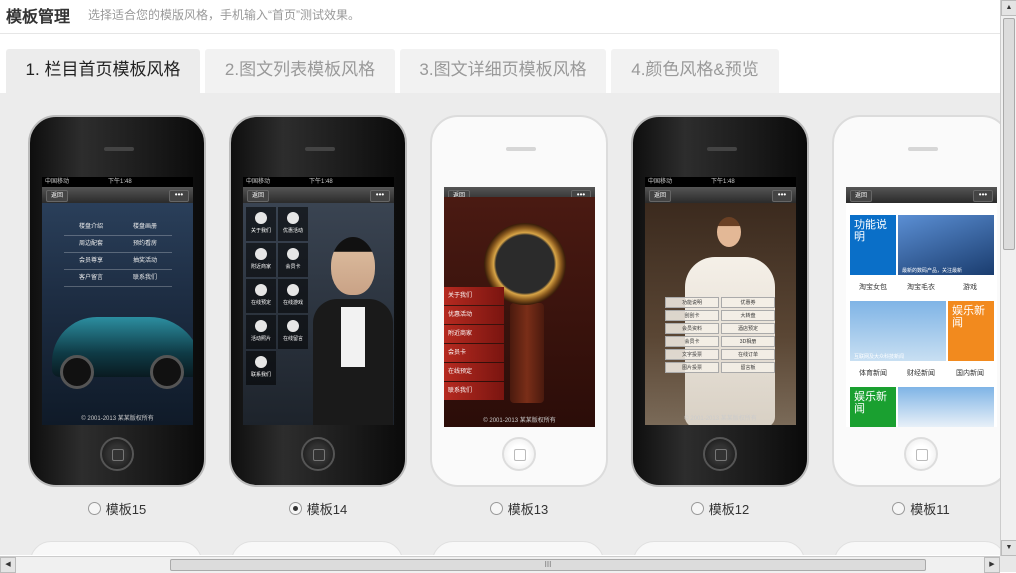 The height and width of the screenshot is (573, 1016). I want to click on menu-item: 图片投票, so click(692, 367).